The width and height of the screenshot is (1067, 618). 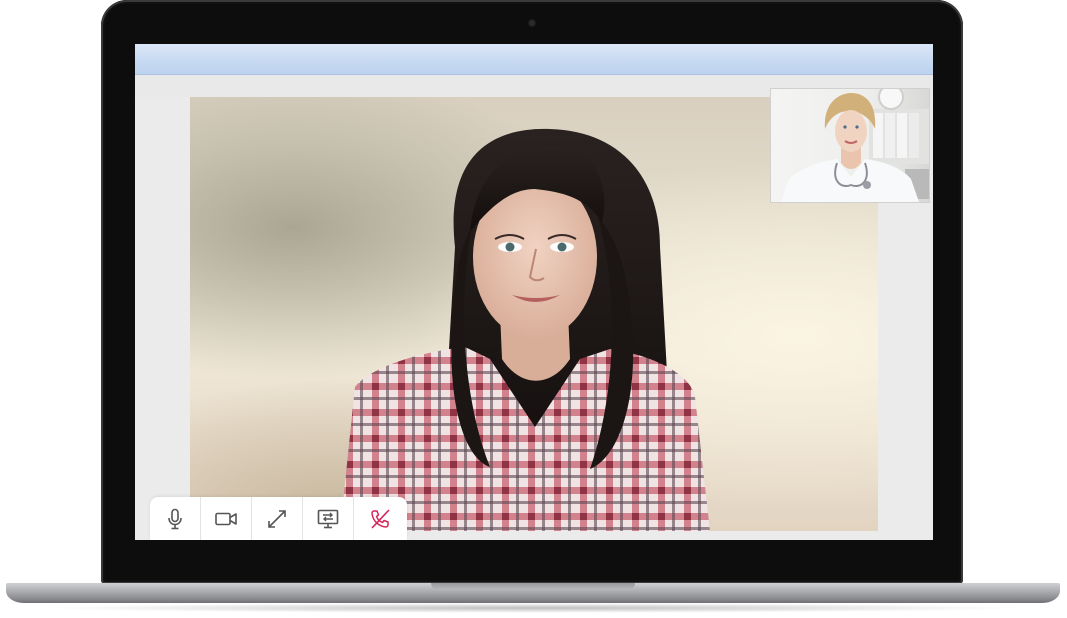 What do you see at coordinates (532, 23) in the screenshot?
I see `webcam-dot` at bounding box center [532, 23].